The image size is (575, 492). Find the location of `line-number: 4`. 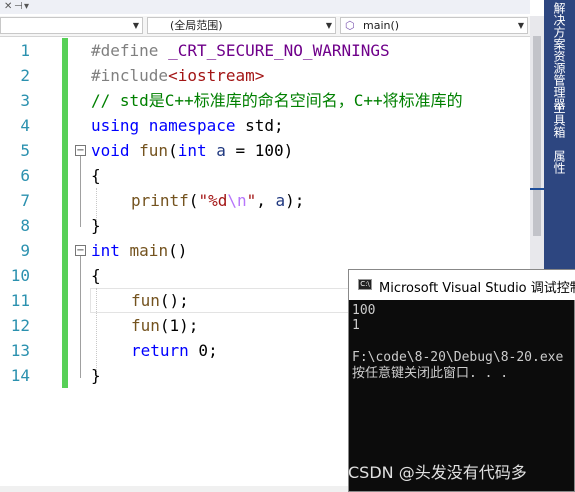

line-number: 4 is located at coordinates (25, 125).